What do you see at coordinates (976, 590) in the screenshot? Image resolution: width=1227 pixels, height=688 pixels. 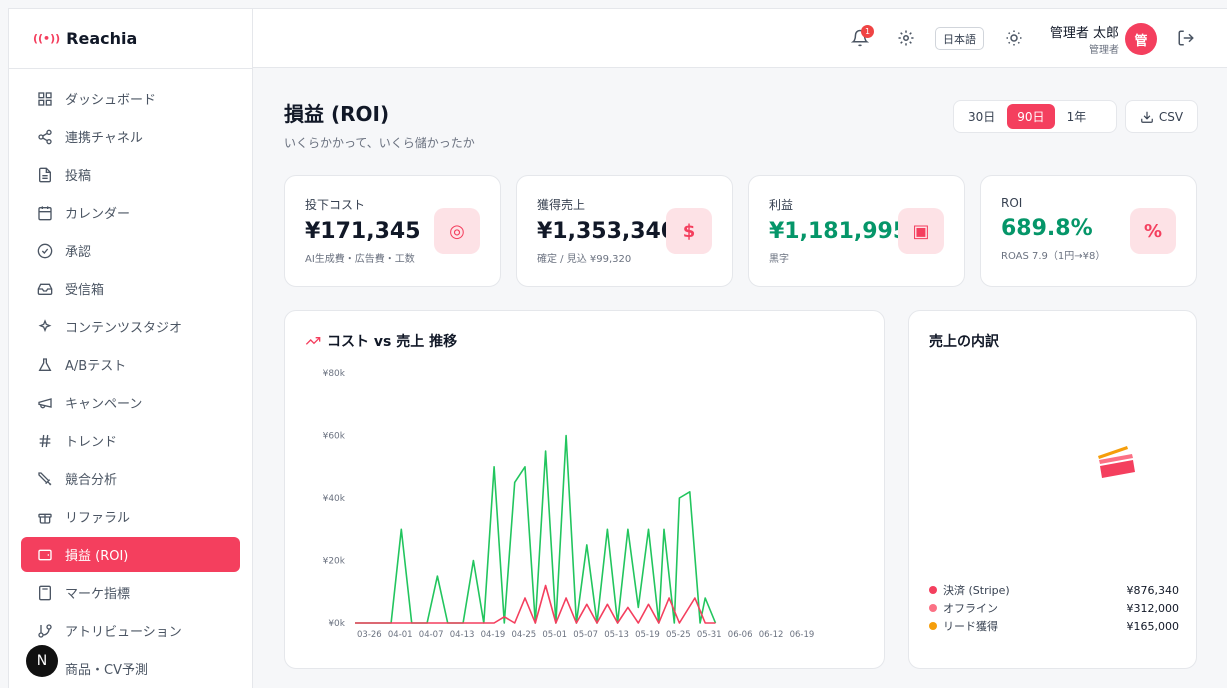 I see `legend-label: 決済 (Stripe)` at bounding box center [976, 590].